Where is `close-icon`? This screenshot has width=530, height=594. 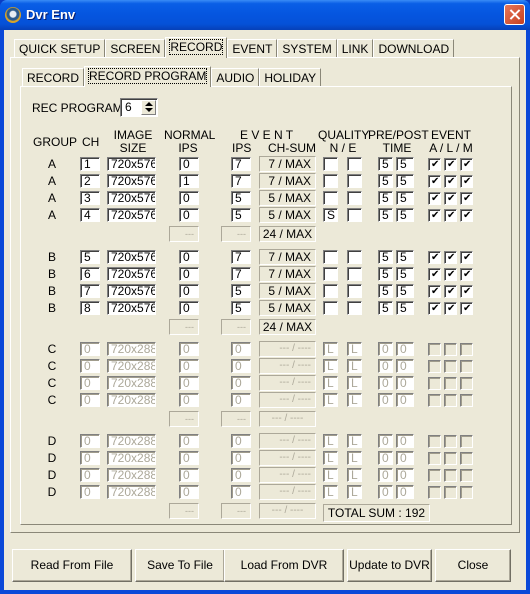
close-icon is located at coordinates (514, 14).